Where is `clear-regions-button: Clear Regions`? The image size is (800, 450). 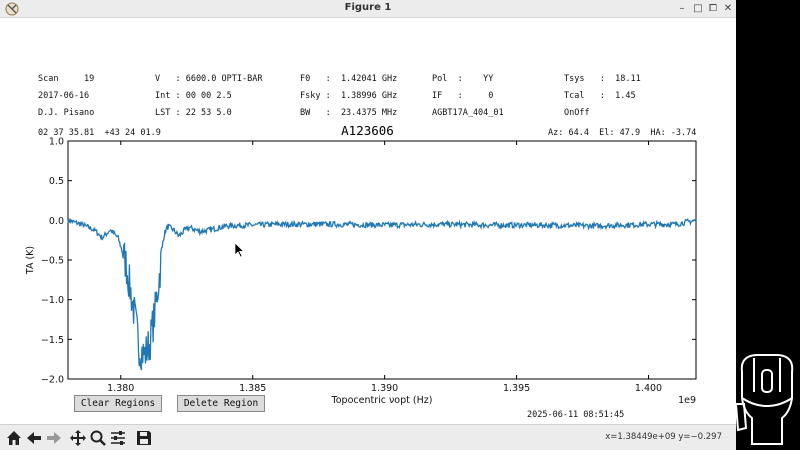
clear-regions-button: Clear Regions is located at coordinates (118, 403).